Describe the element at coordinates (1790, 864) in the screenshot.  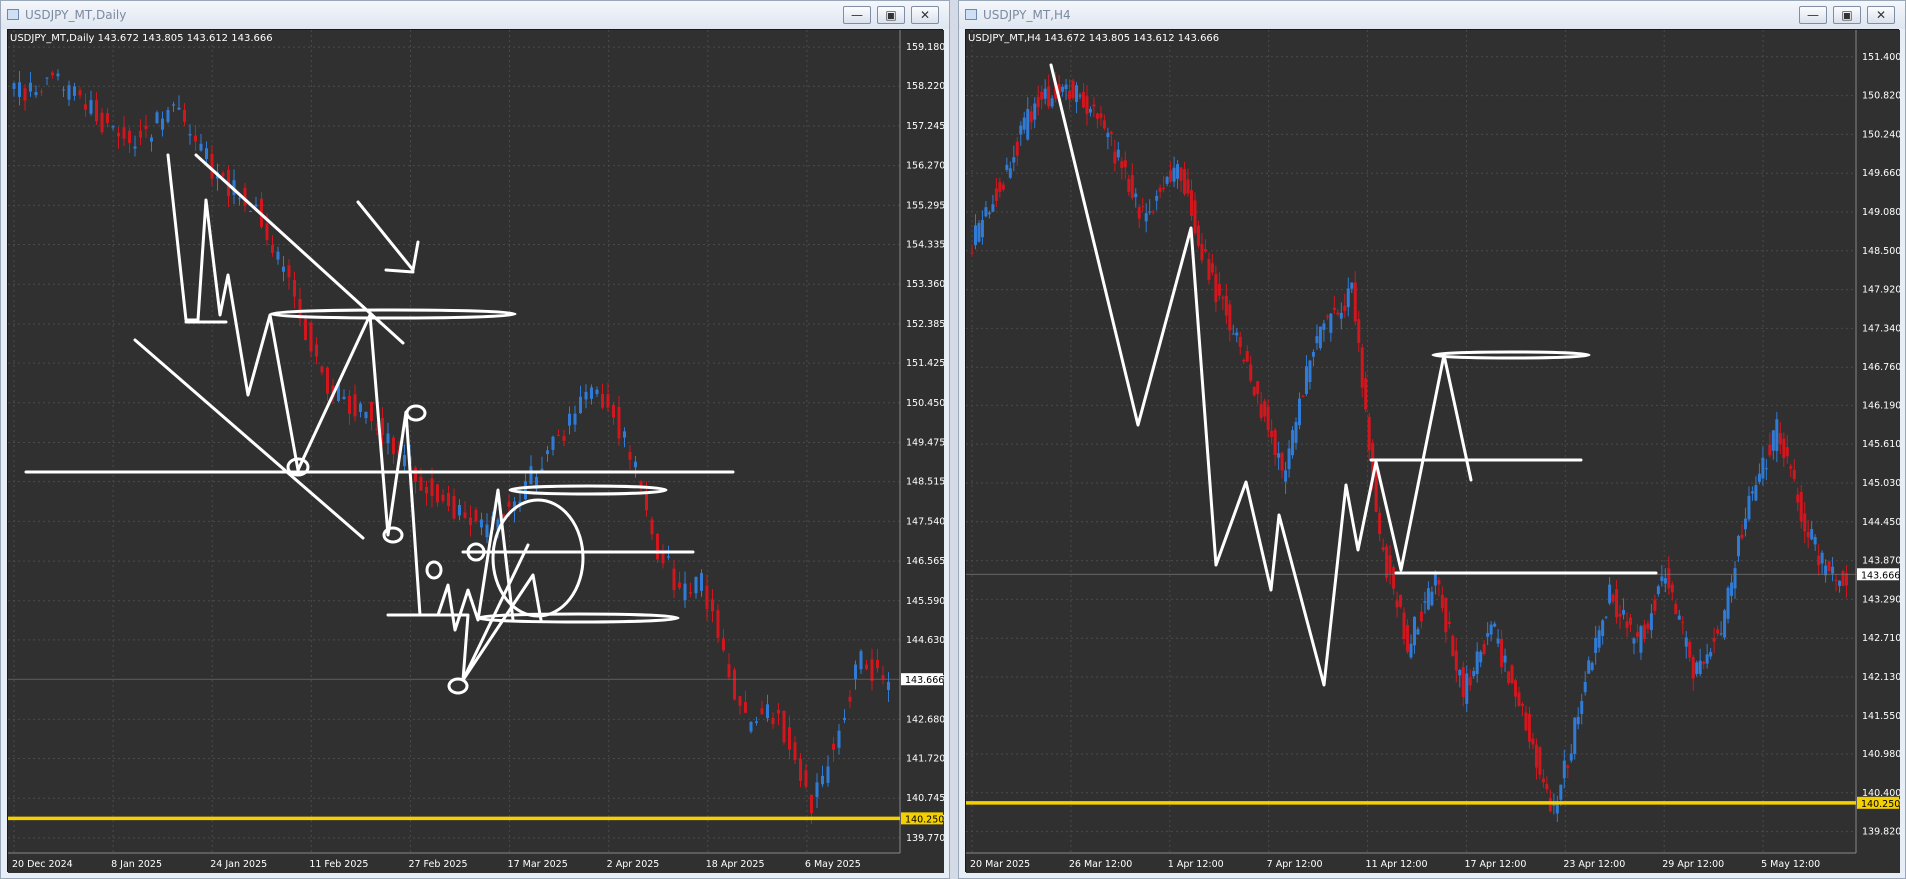
I see `x-tick-label: 5 May 12:00` at that location.